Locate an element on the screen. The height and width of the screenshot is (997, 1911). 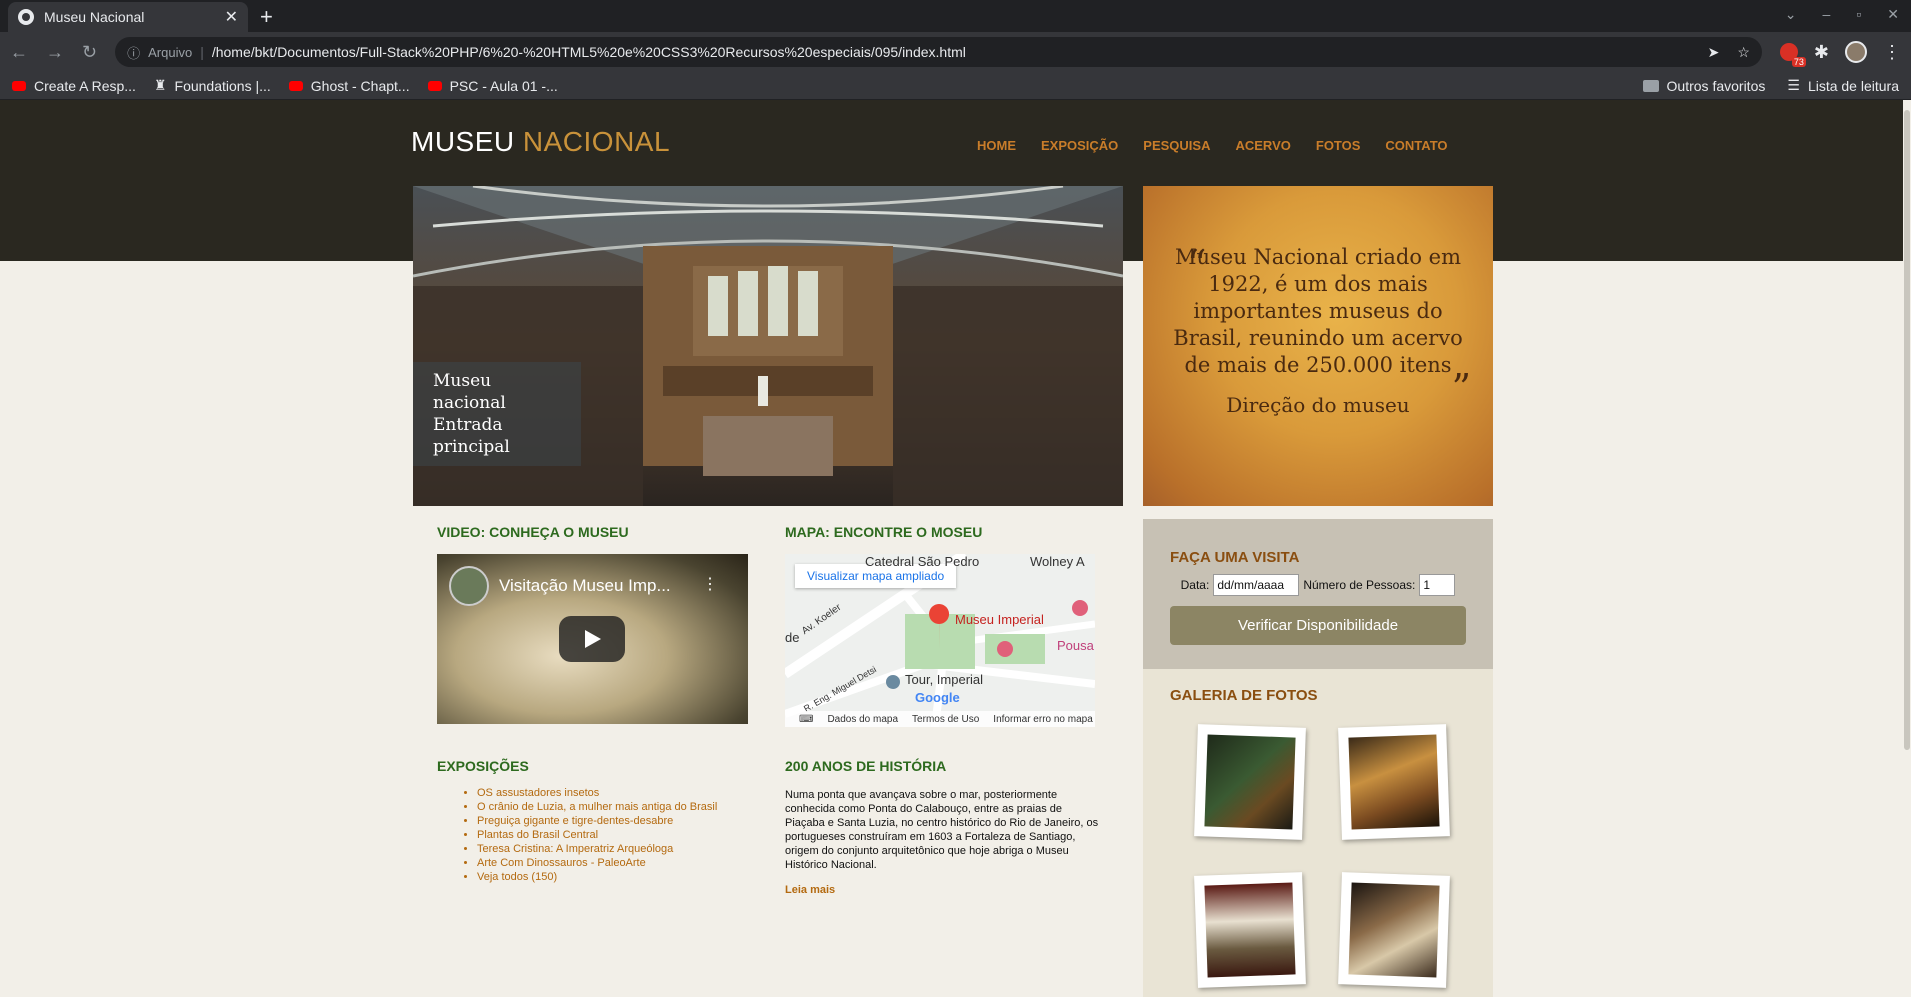
map-label: Catedral São Pedro is located at coordinates (922, 561).